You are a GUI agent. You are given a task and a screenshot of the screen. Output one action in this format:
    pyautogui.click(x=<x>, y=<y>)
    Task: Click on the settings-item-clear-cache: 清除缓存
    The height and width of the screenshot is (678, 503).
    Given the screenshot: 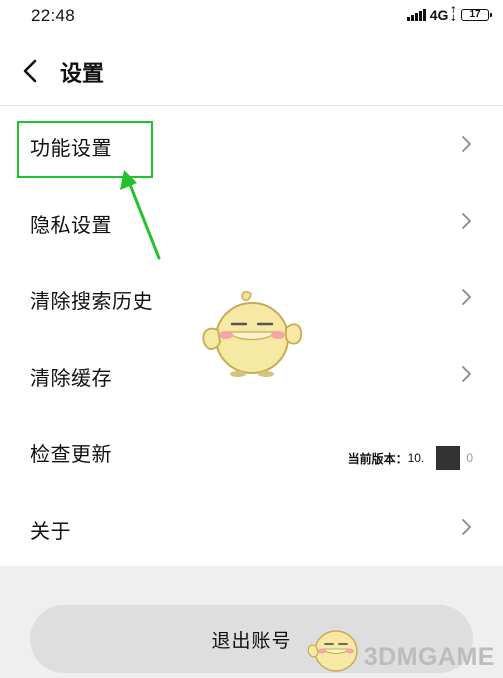 What is the action you would take?
    pyautogui.click(x=251, y=374)
    